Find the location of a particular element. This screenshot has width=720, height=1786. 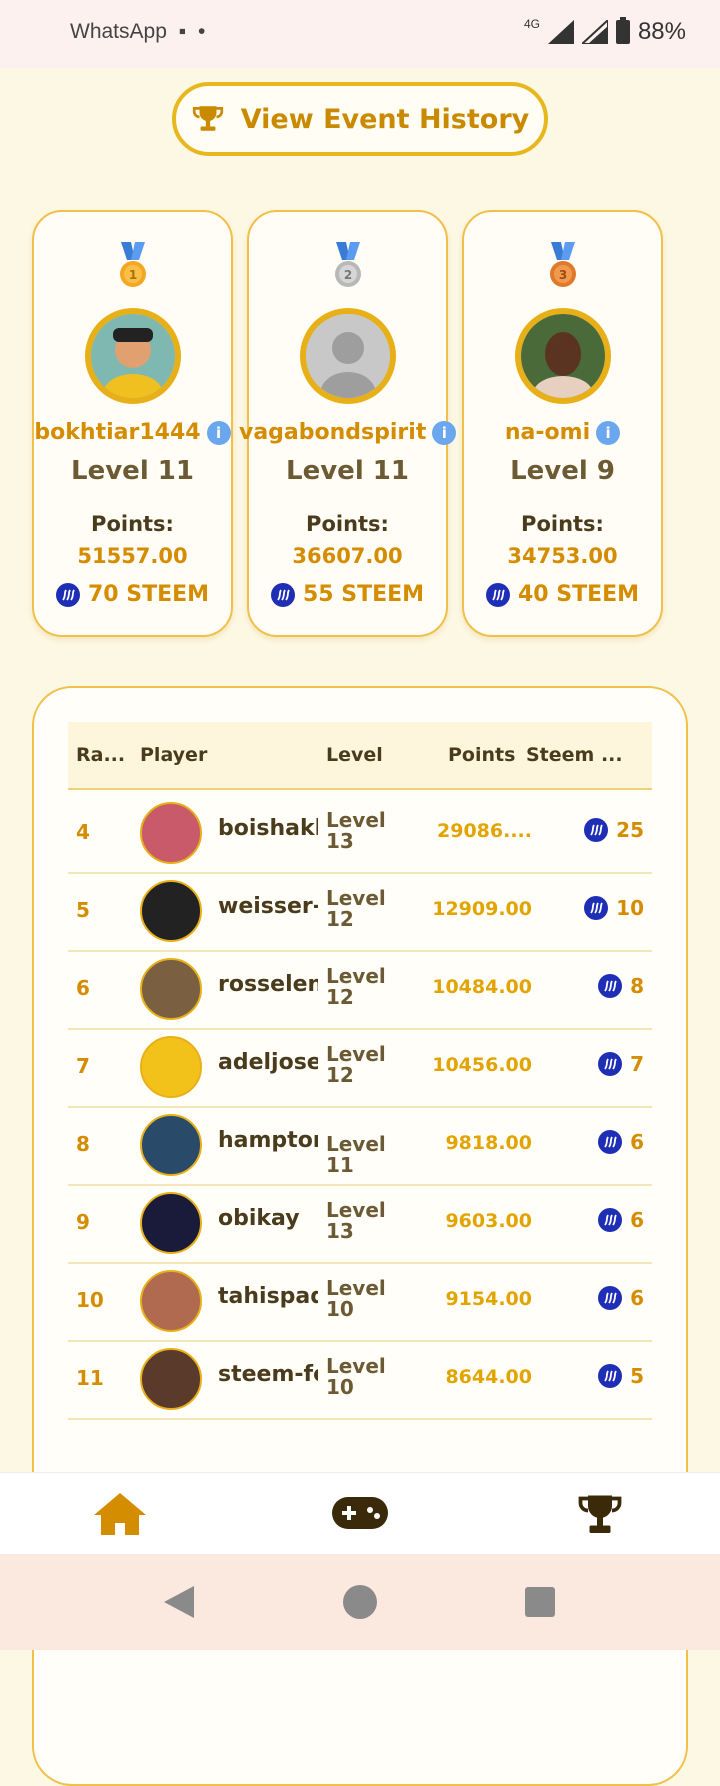

table-row: 10 tahispadr Level 10 9154.00 6 is located at coordinates (360, 1301).